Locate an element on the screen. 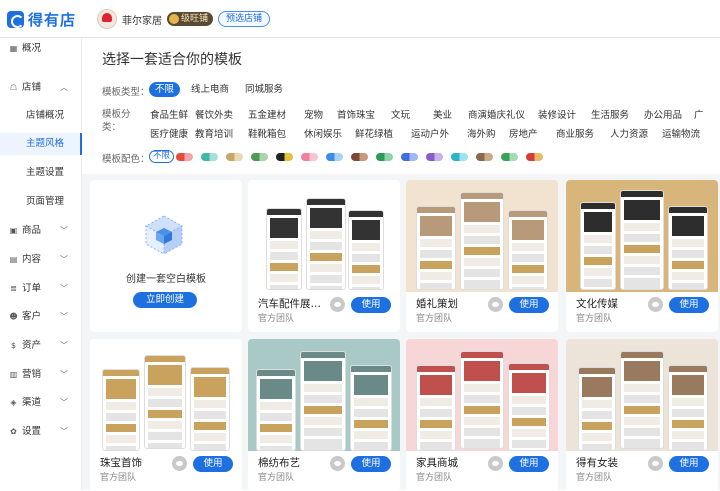 Image resolution: width=720 pixels, height=491 pixels. category-row1-7: 美业 is located at coordinates (442, 115).